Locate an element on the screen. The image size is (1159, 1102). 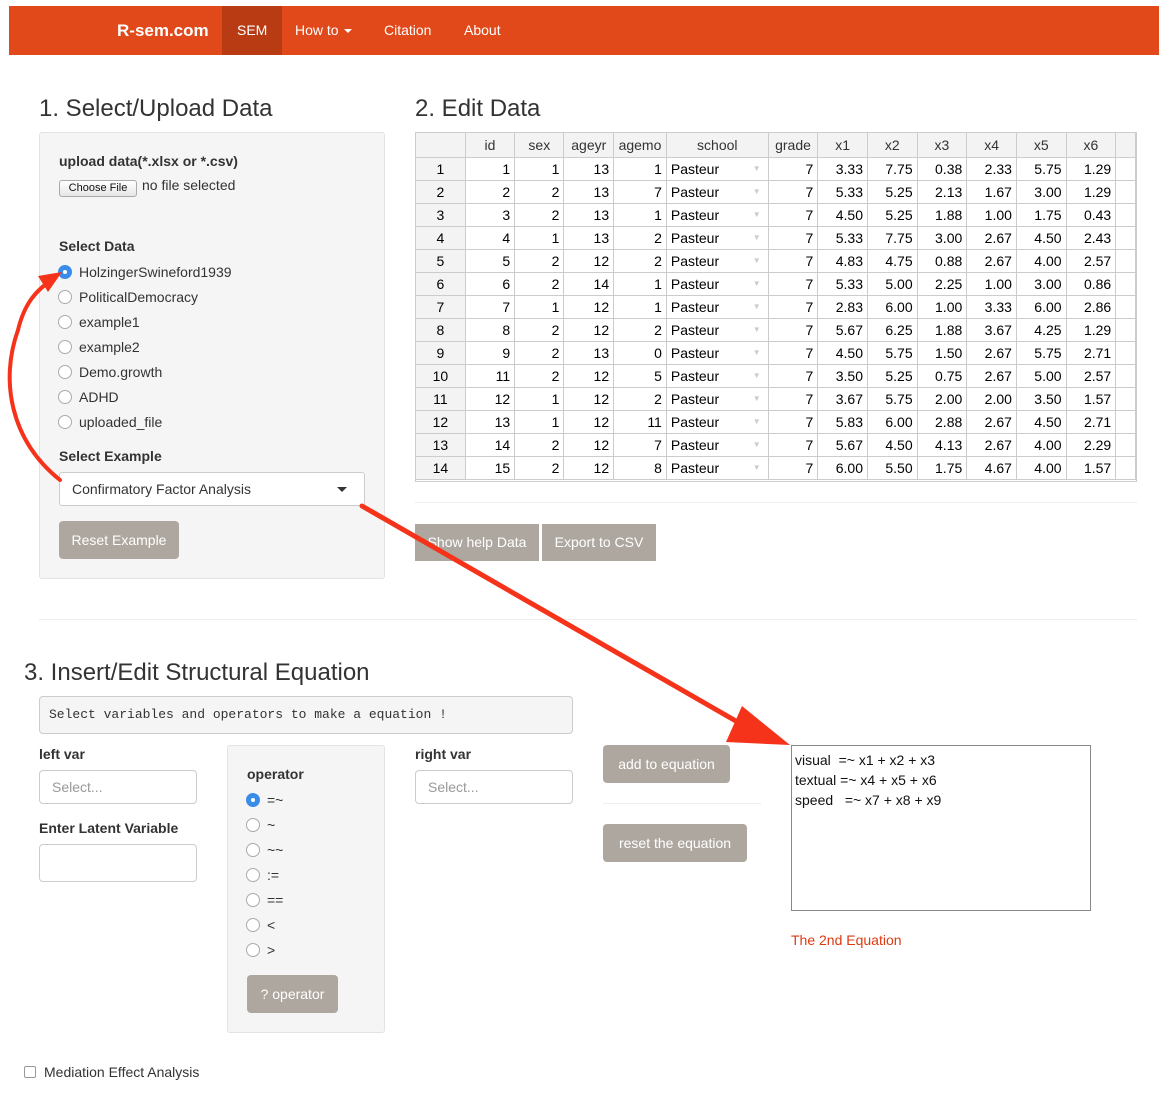
curved-red-arrow is located at coordinates (34, 379).